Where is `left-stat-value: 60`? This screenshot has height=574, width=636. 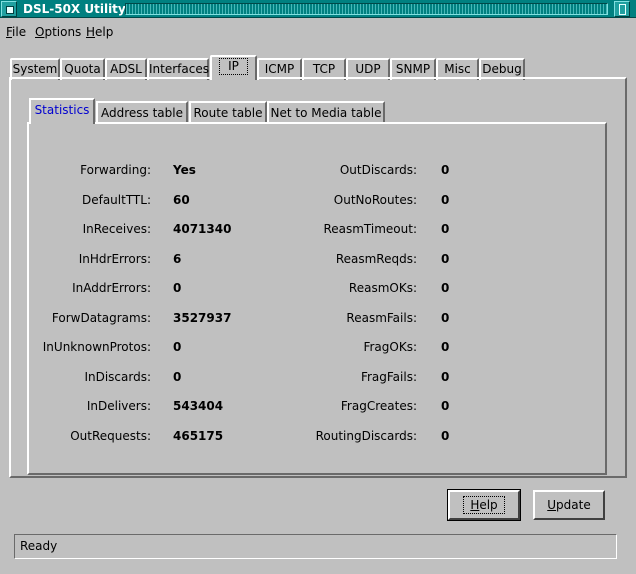
left-stat-value: 60 is located at coordinates (181, 200).